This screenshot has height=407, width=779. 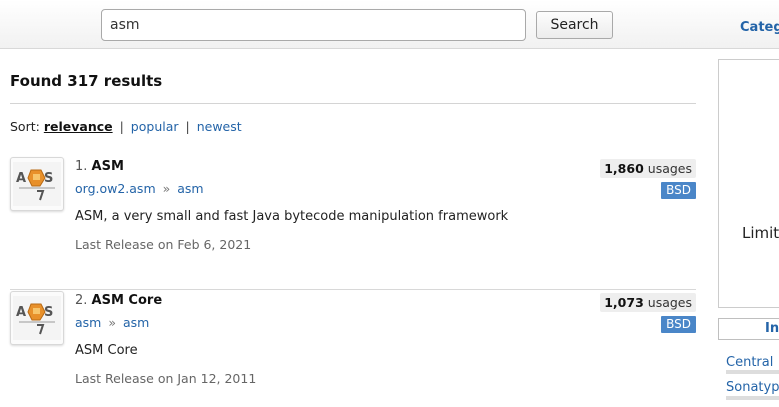 I want to click on result-divider, so click(x=353, y=289).